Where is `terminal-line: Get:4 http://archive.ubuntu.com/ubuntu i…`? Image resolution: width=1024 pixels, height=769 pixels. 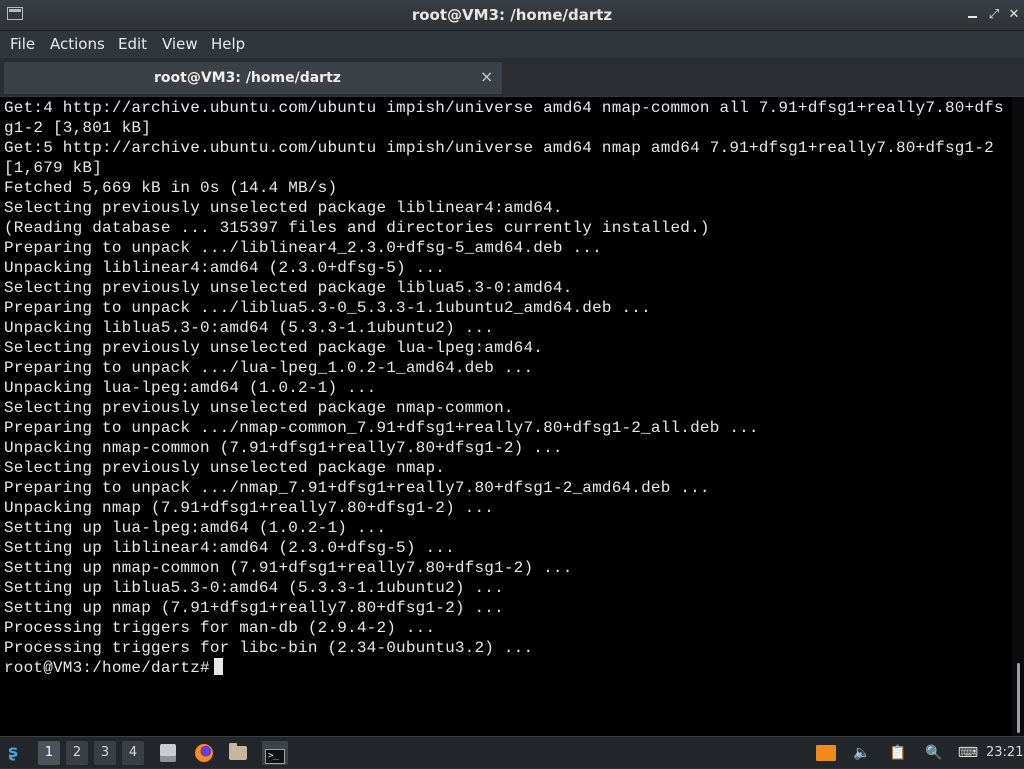 terminal-line: Get:4 http://archive.ubuntu.com/ubuntu i… is located at coordinates (504, 118).